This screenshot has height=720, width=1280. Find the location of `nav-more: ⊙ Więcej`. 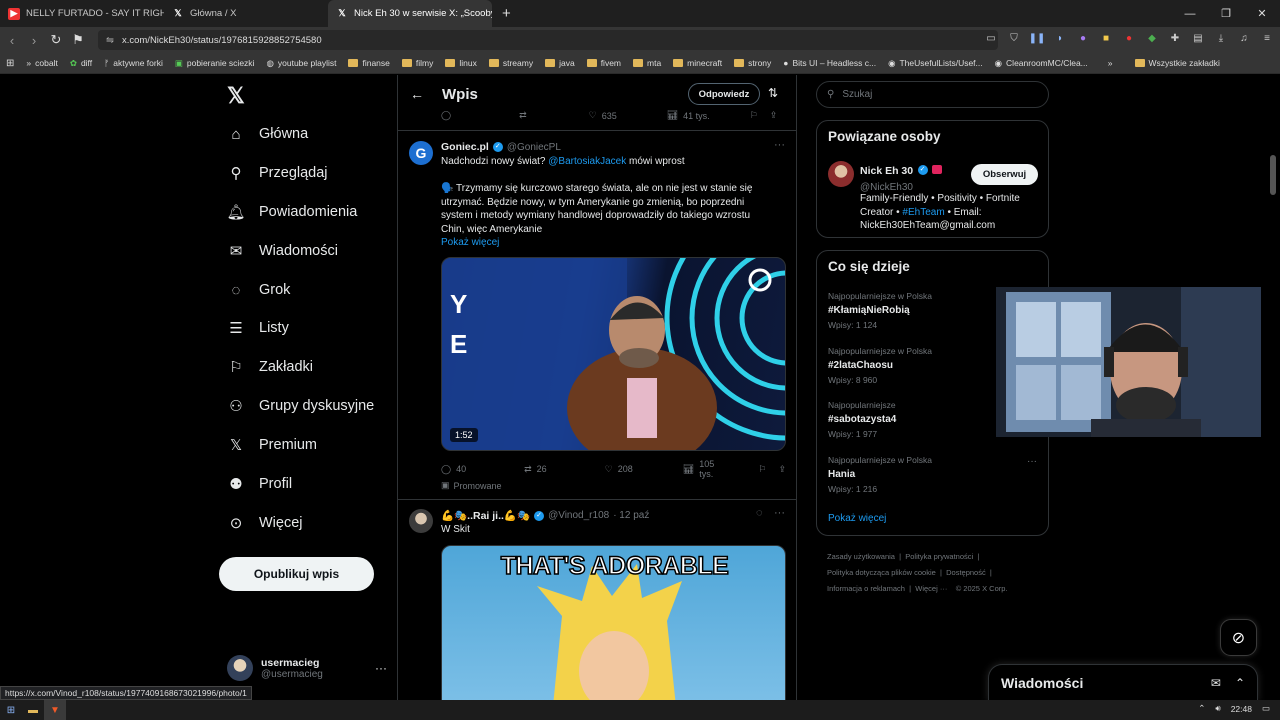

nav-more: ⊙ Więcej is located at coordinates (265, 523).